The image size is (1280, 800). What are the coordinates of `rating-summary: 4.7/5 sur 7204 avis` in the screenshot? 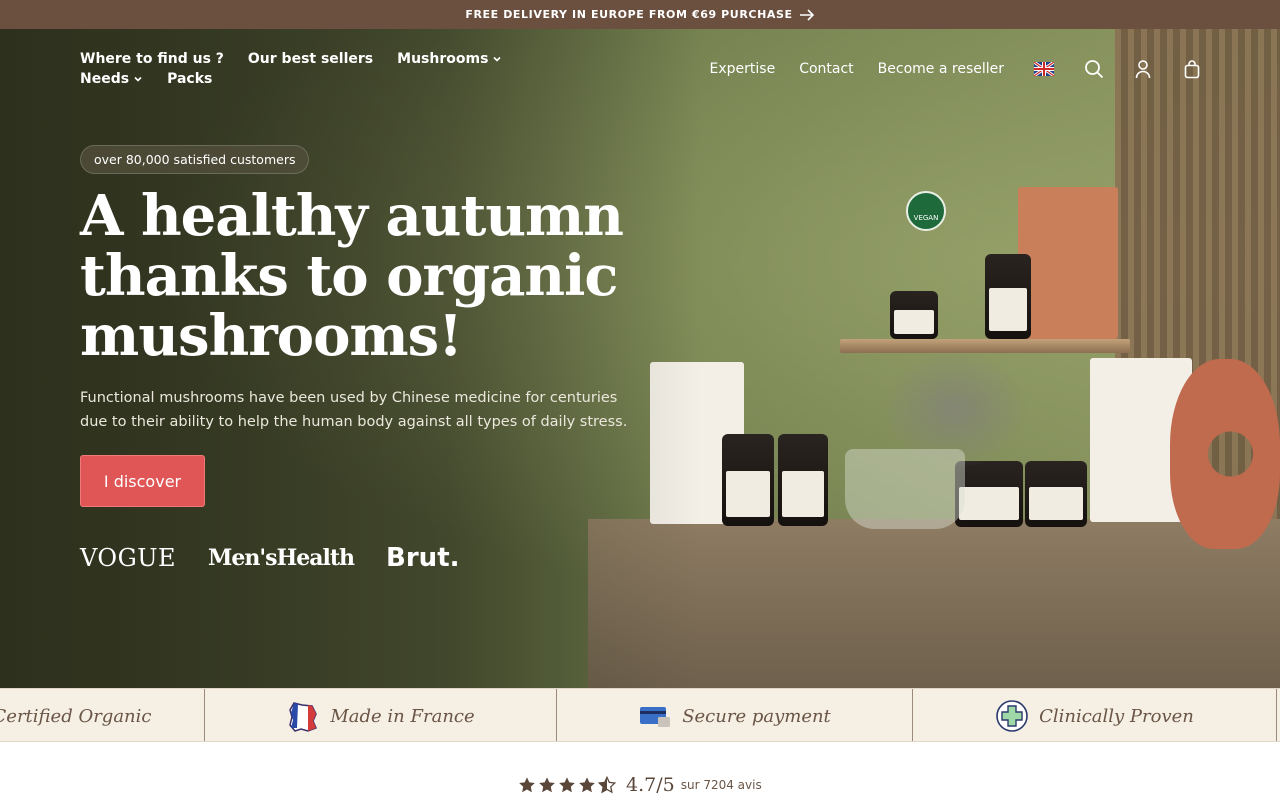 It's located at (640, 785).